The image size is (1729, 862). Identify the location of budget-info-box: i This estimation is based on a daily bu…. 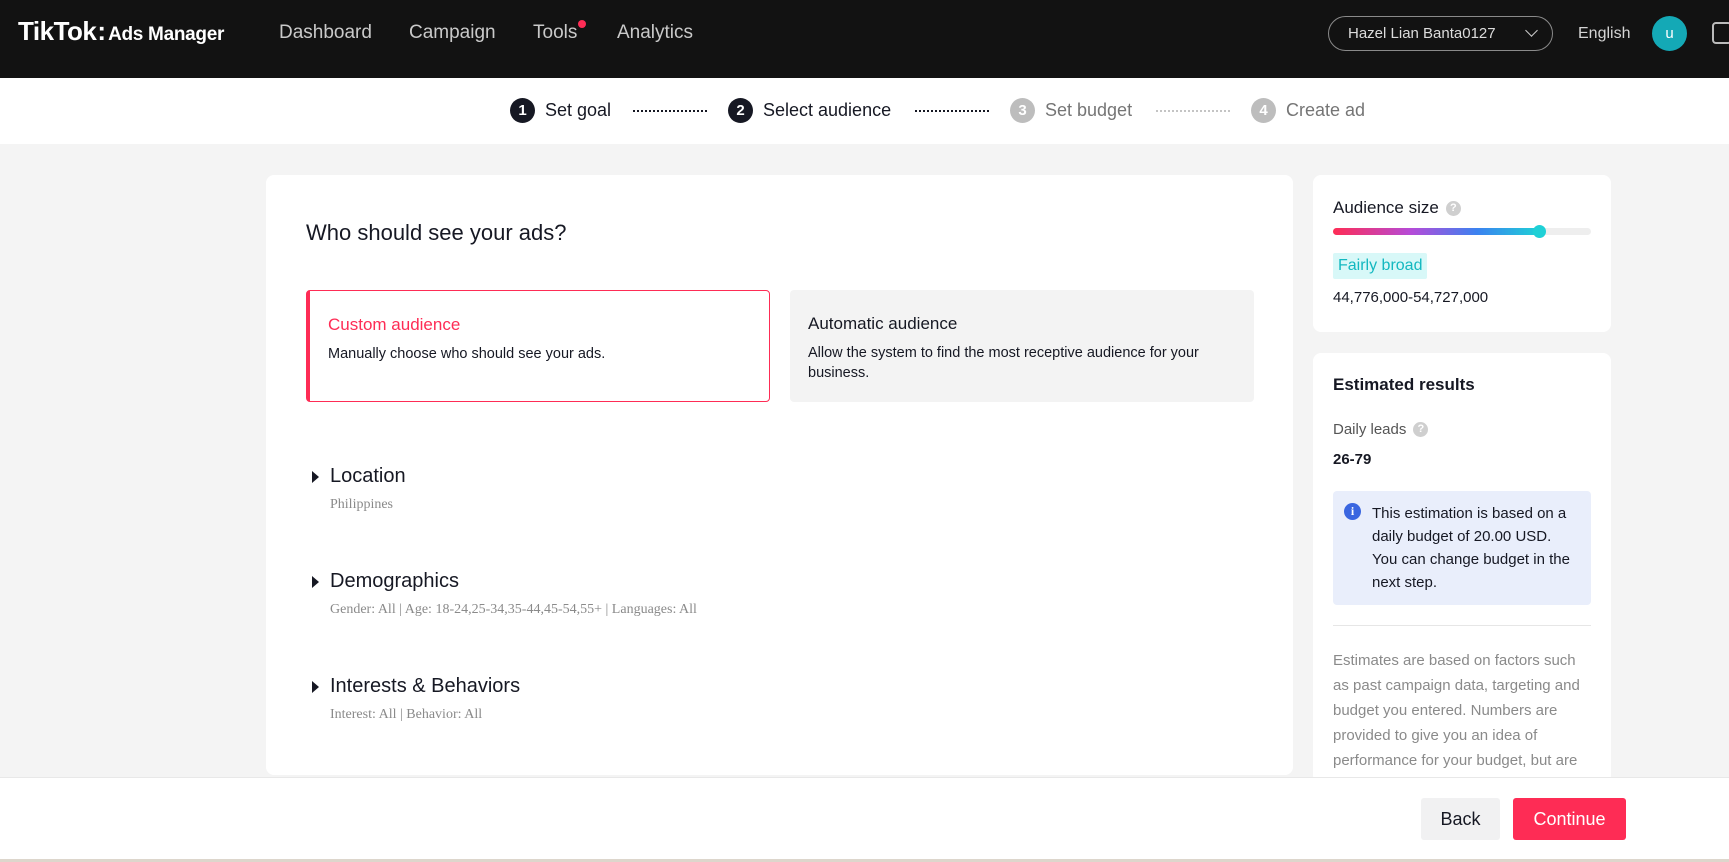
(1462, 548).